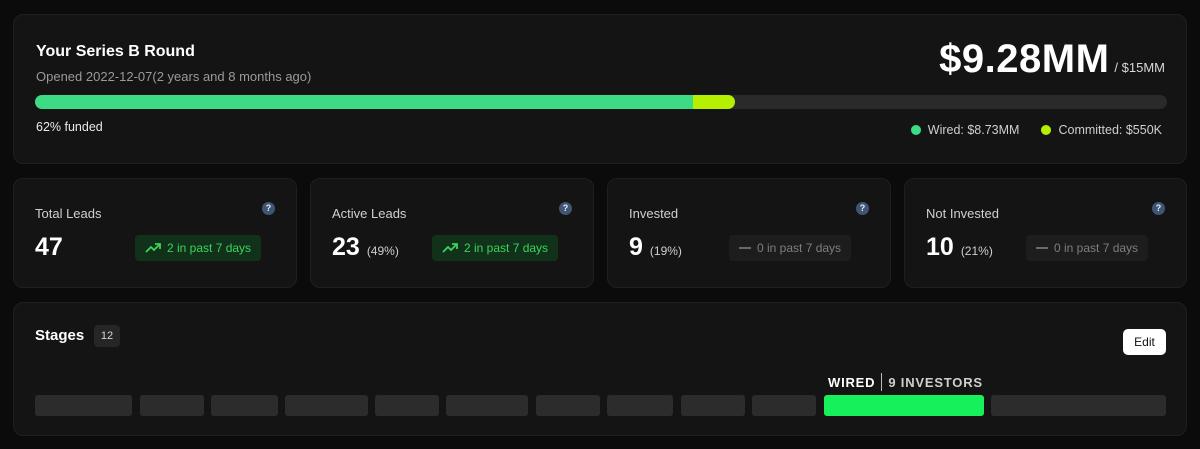  I want to click on committed-dot-icon, so click(1046, 130).